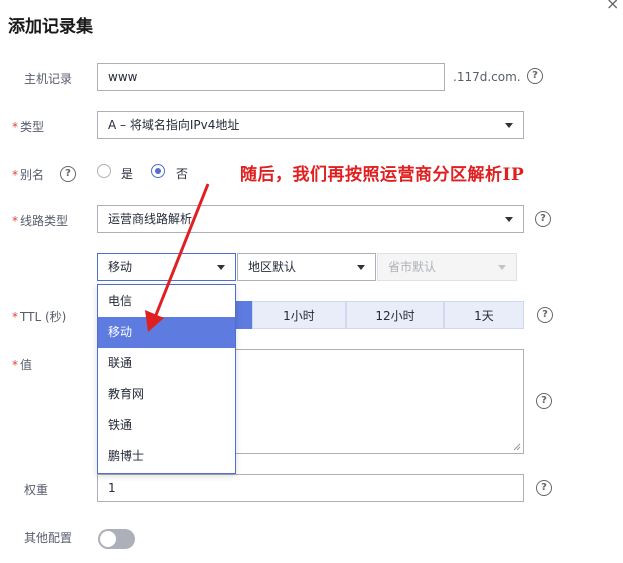  What do you see at coordinates (44, 221) in the screenshot?
I see `line-type-label-text: 线路类型` at bounding box center [44, 221].